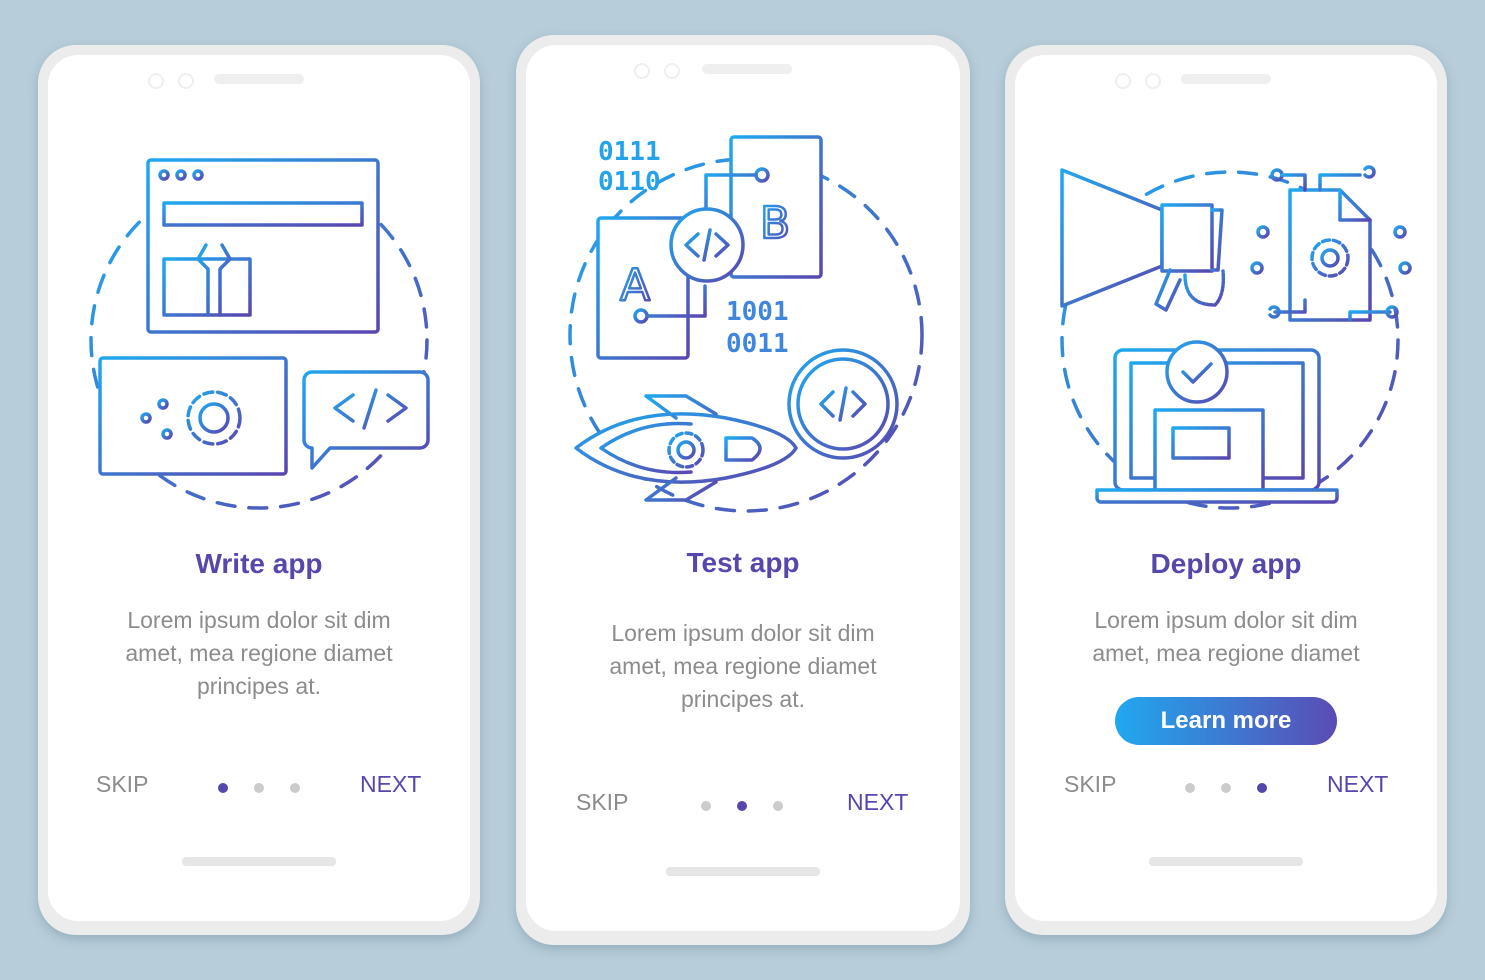 This screenshot has width=1485, height=980. What do you see at coordinates (757, 344) in the screenshot?
I see `binary-code-bottom: 0011` at bounding box center [757, 344].